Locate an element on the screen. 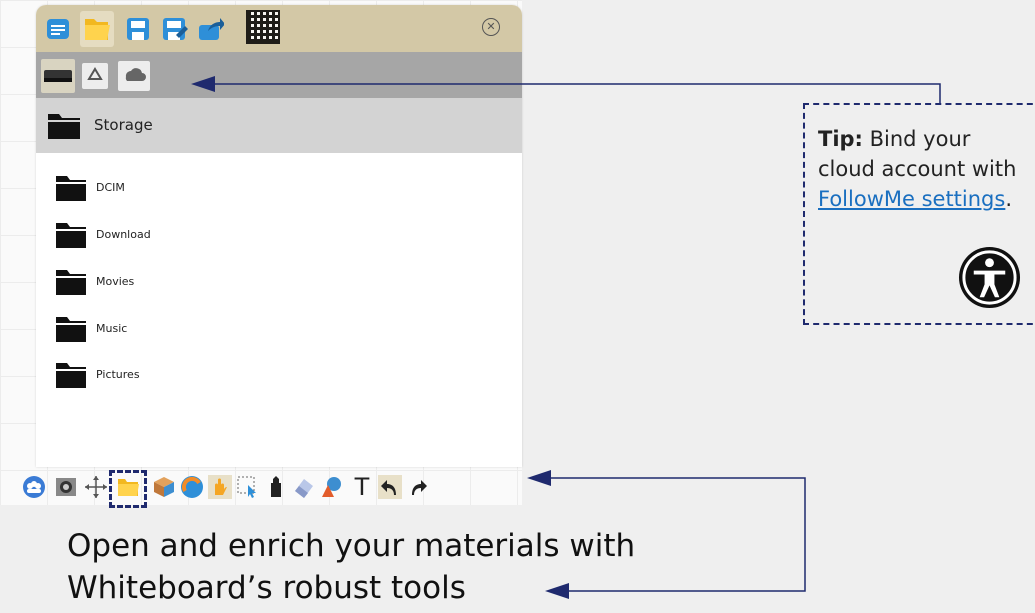 This screenshot has width=1035, height=613. toolbar-arrow-line is located at coordinates (677, 534).